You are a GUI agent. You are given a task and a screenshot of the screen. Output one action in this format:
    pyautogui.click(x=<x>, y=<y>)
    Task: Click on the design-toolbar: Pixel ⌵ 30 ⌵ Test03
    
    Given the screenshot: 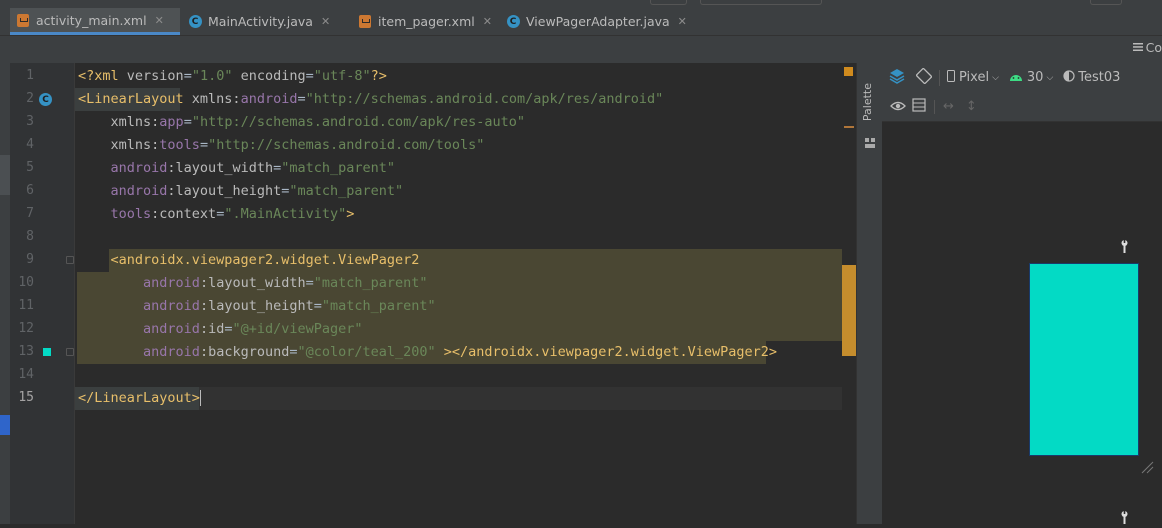 What is the action you would take?
    pyautogui.click(x=1022, y=77)
    